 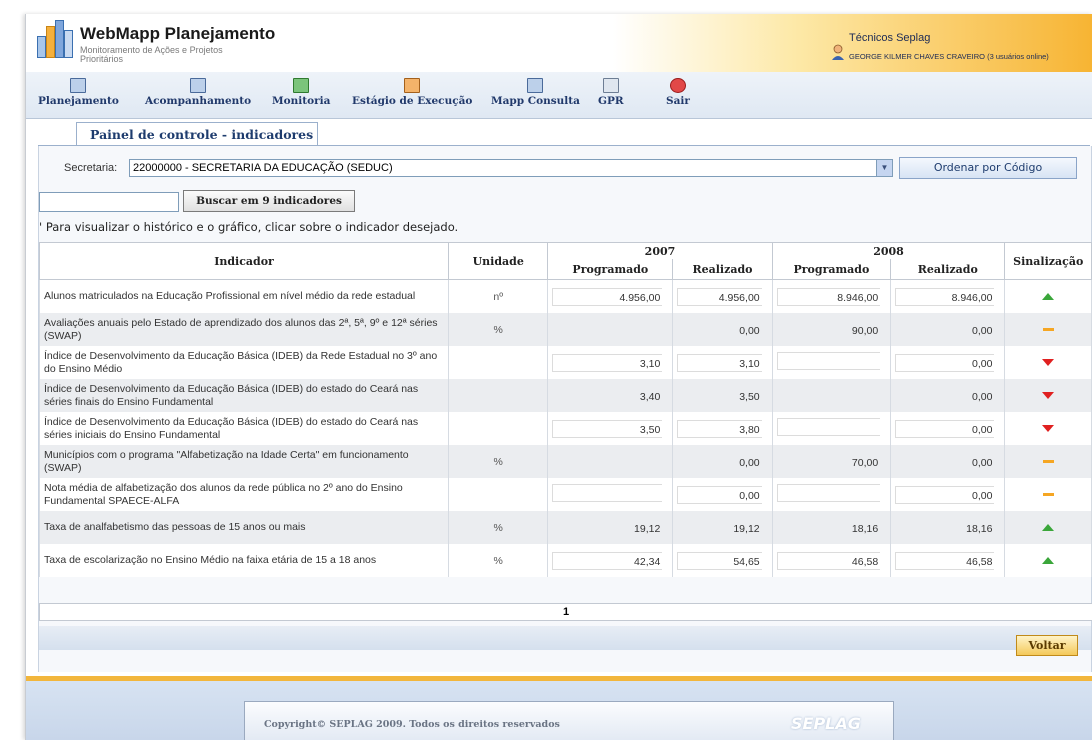 I want to click on realizado-2008-cell: 8.946,00, so click(x=948, y=296).